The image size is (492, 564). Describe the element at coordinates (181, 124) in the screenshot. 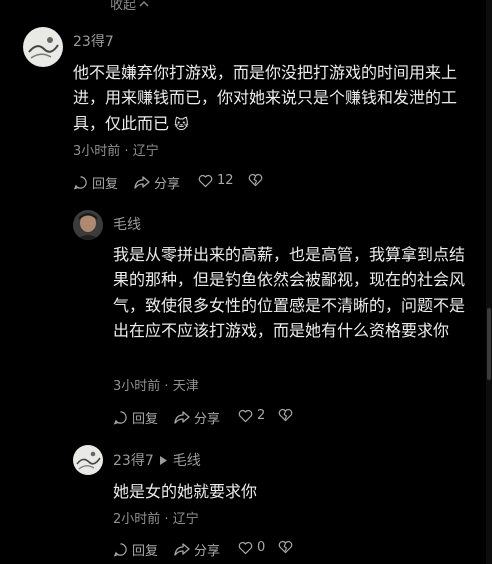

I see `cat-emoji-icon: 🐱` at that location.